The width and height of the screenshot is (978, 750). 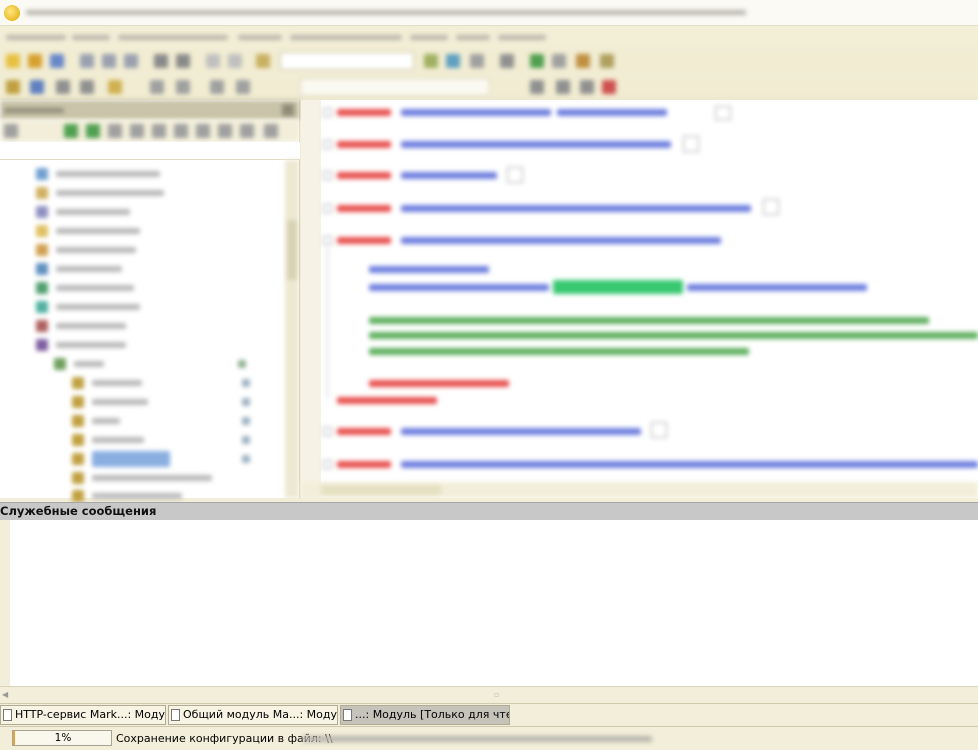 I want to click on scrollbar-thumb: ▫, so click(x=496, y=694).